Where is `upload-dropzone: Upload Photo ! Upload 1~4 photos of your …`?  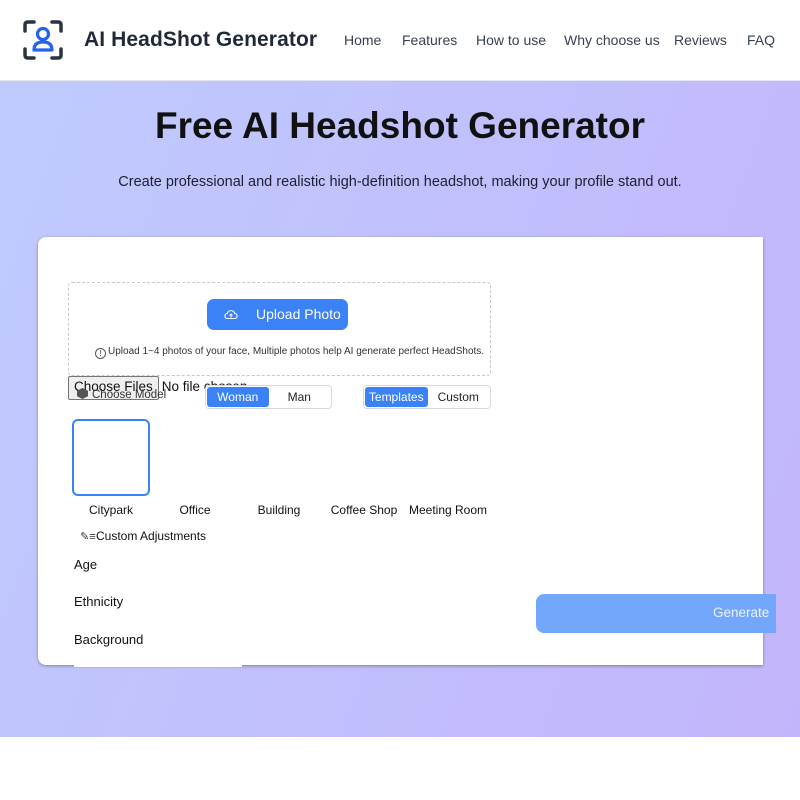 upload-dropzone: Upload Photo ! Upload 1~4 photos of your … is located at coordinates (279, 329).